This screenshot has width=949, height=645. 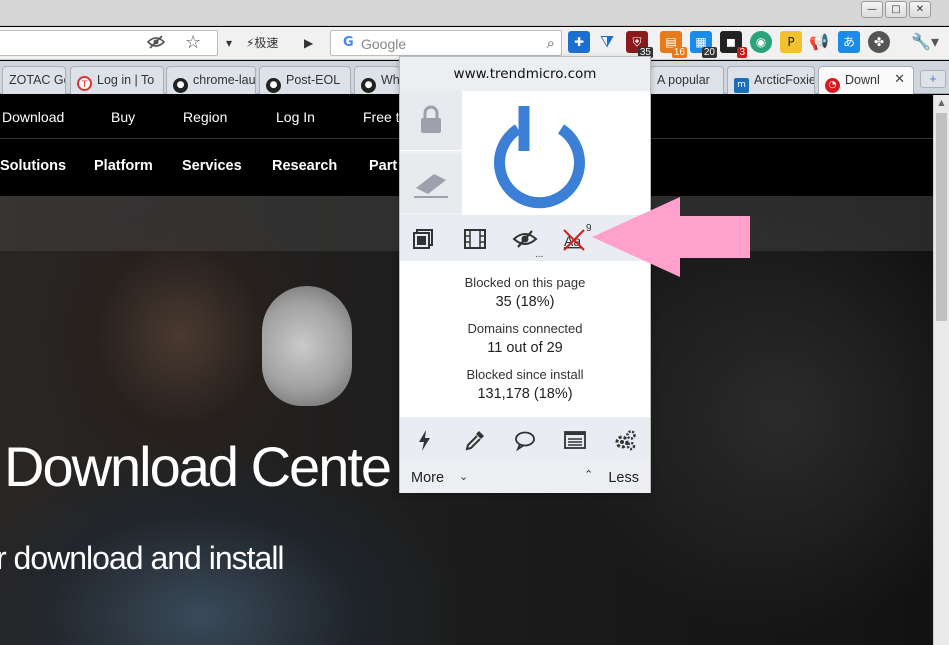 What do you see at coordinates (588, 474) in the screenshot?
I see `chevron-up-icon: ⌃` at bounding box center [588, 474].